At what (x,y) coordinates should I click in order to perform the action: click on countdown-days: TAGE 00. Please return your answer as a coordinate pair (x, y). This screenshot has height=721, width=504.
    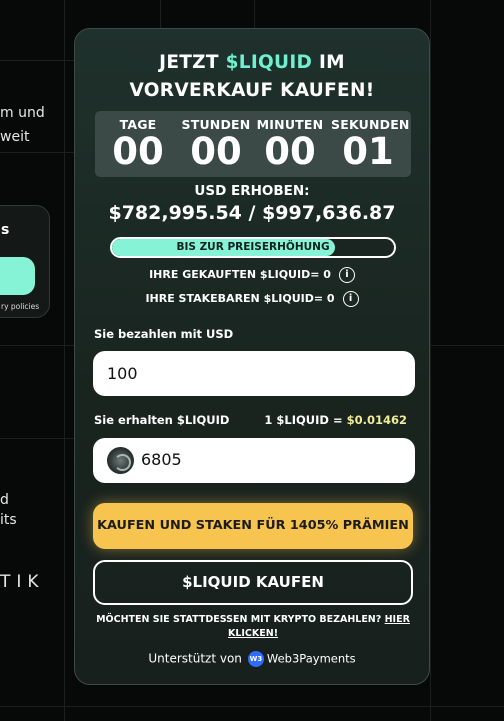
    Looking at the image, I should click on (138, 141).